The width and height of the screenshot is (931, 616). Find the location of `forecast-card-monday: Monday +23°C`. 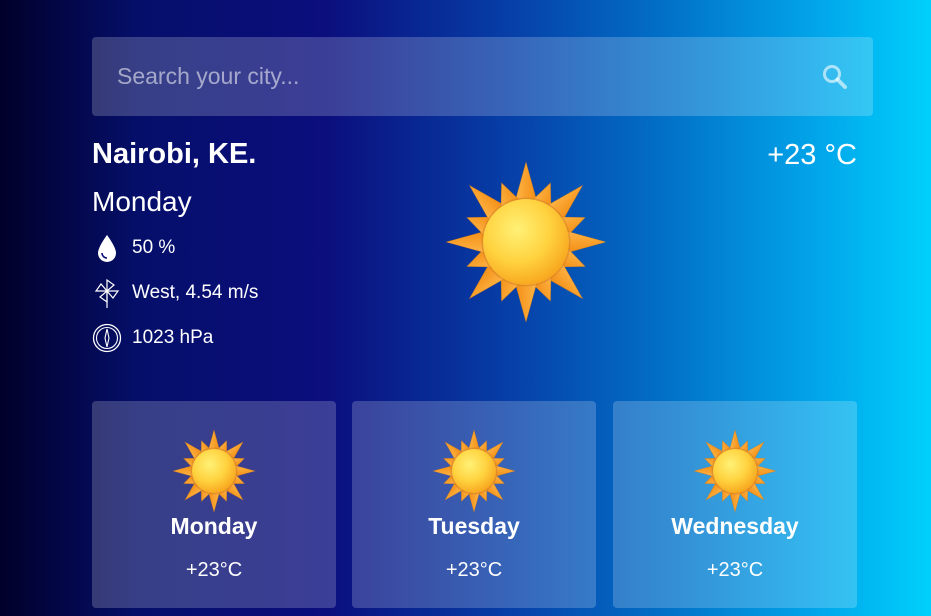

forecast-card-monday: Monday +23°C is located at coordinates (214, 504).